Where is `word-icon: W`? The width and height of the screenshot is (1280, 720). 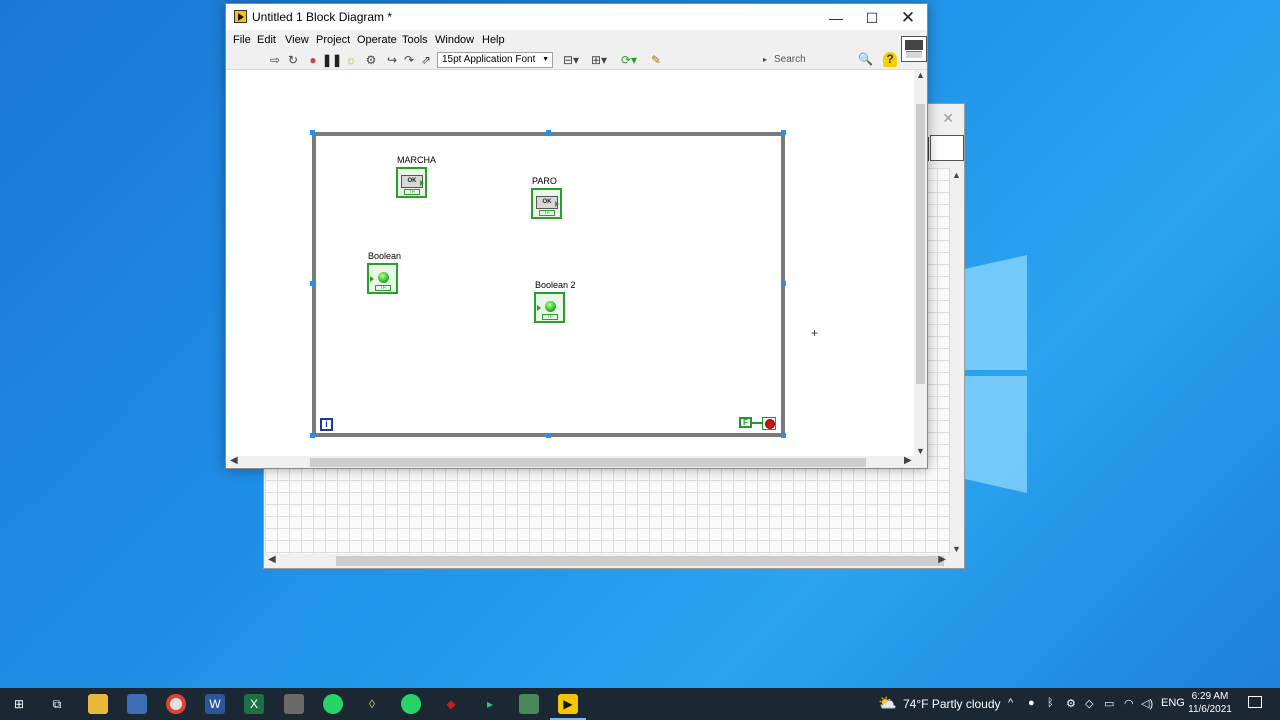
word-icon: W is located at coordinates (215, 704).